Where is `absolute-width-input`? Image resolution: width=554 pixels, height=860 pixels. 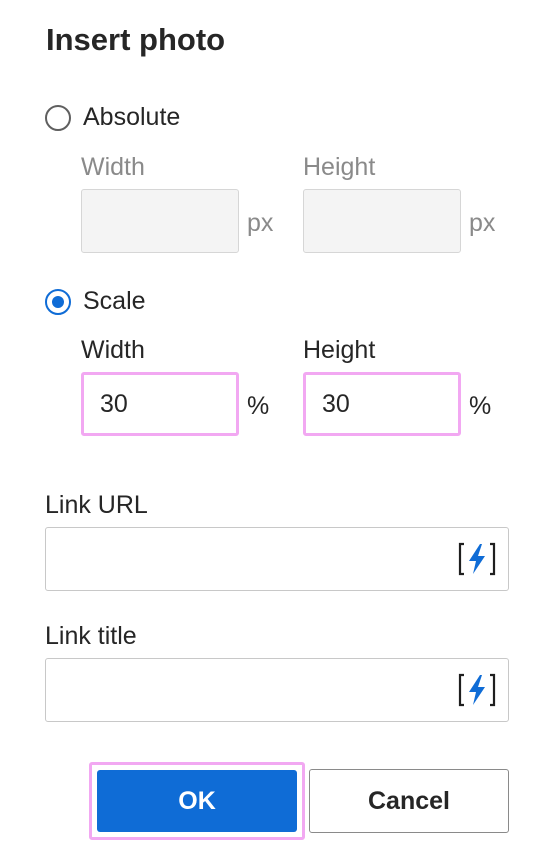 absolute-width-input is located at coordinates (160, 221).